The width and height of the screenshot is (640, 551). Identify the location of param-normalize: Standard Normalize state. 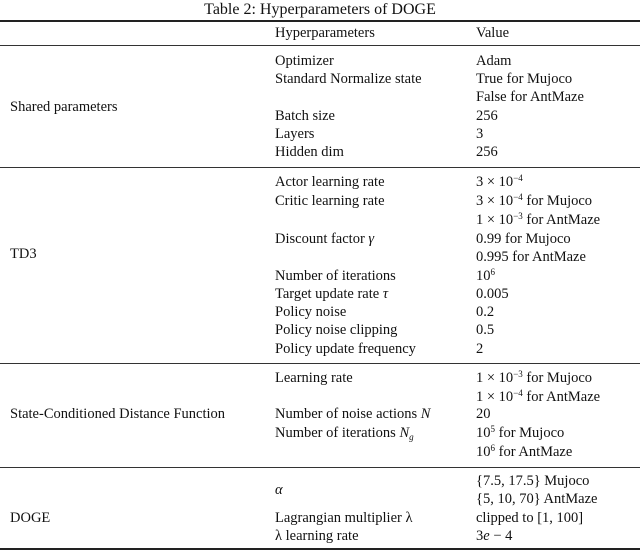
(348, 79).